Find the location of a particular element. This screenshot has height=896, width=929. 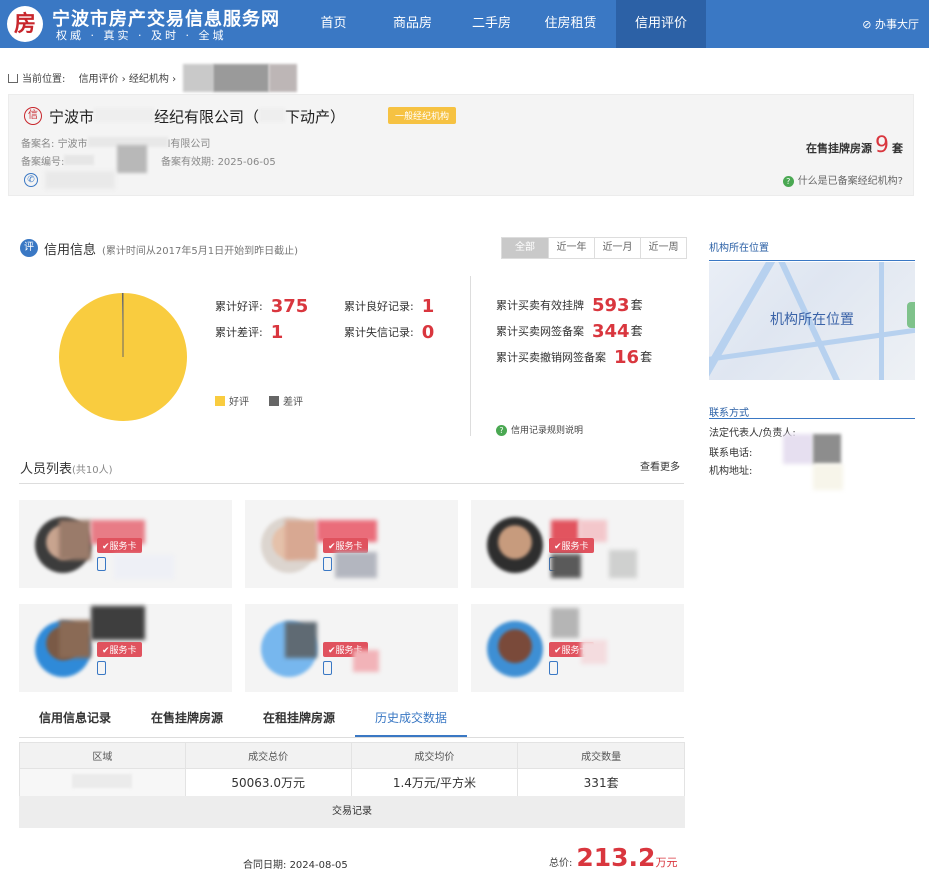

rules-link: ? 信用记录规则说明 is located at coordinates (539, 429).